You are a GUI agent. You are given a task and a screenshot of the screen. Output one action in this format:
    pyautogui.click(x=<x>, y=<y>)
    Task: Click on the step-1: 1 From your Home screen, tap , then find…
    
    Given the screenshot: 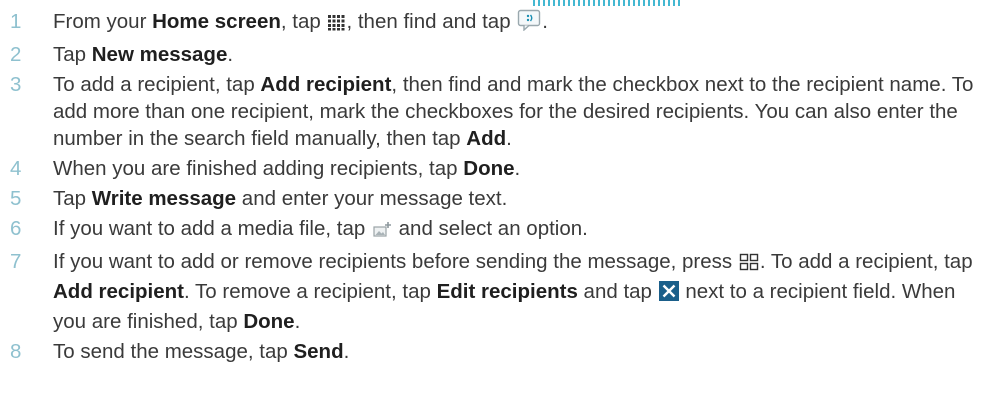 What is the action you would take?
    pyautogui.click(x=495, y=23)
    